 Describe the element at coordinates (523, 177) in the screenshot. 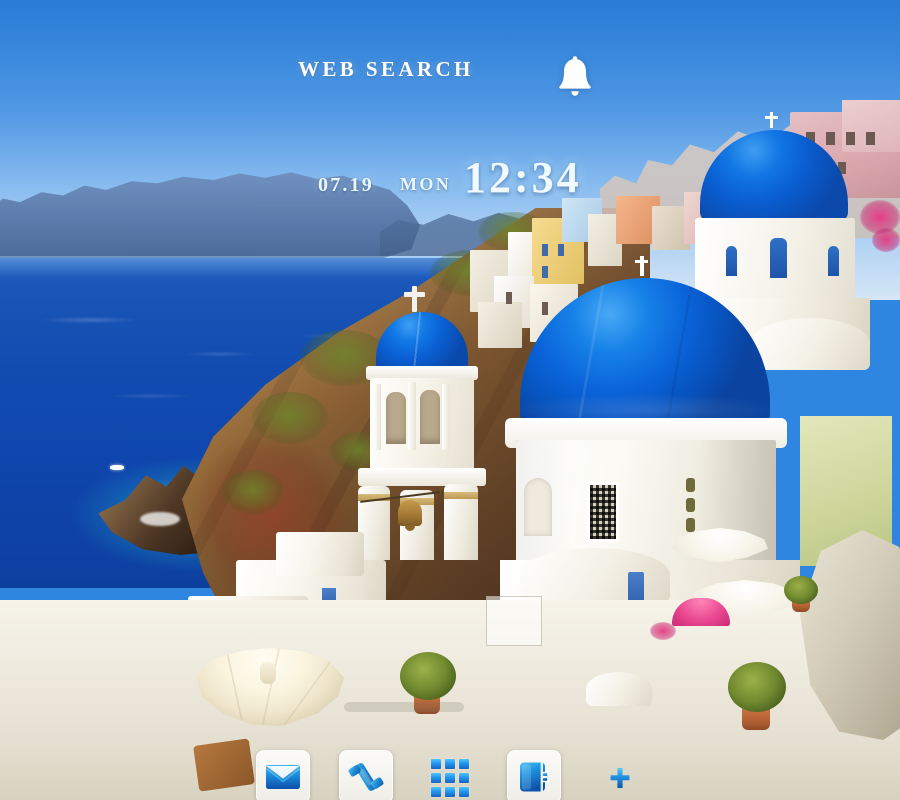

I see `clock-time: 12:34` at that location.